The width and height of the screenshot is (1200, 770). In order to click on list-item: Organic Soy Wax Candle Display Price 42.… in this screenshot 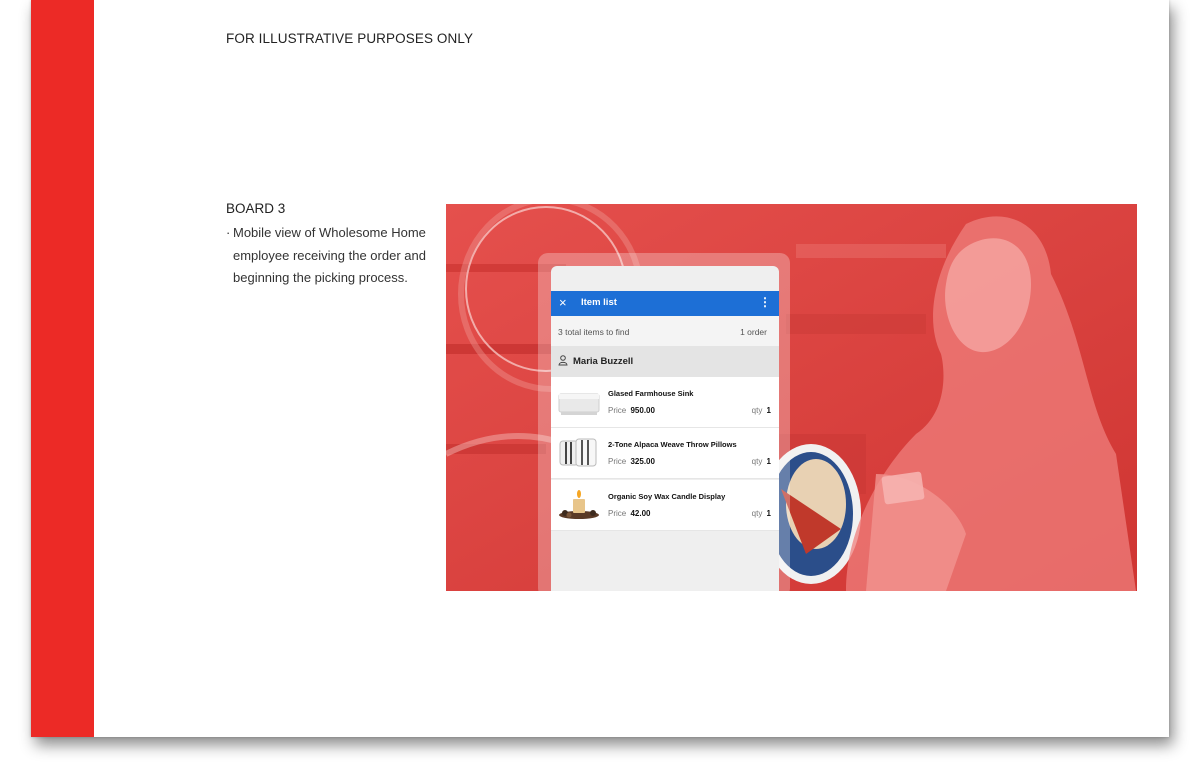, I will do `click(665, 505)`.